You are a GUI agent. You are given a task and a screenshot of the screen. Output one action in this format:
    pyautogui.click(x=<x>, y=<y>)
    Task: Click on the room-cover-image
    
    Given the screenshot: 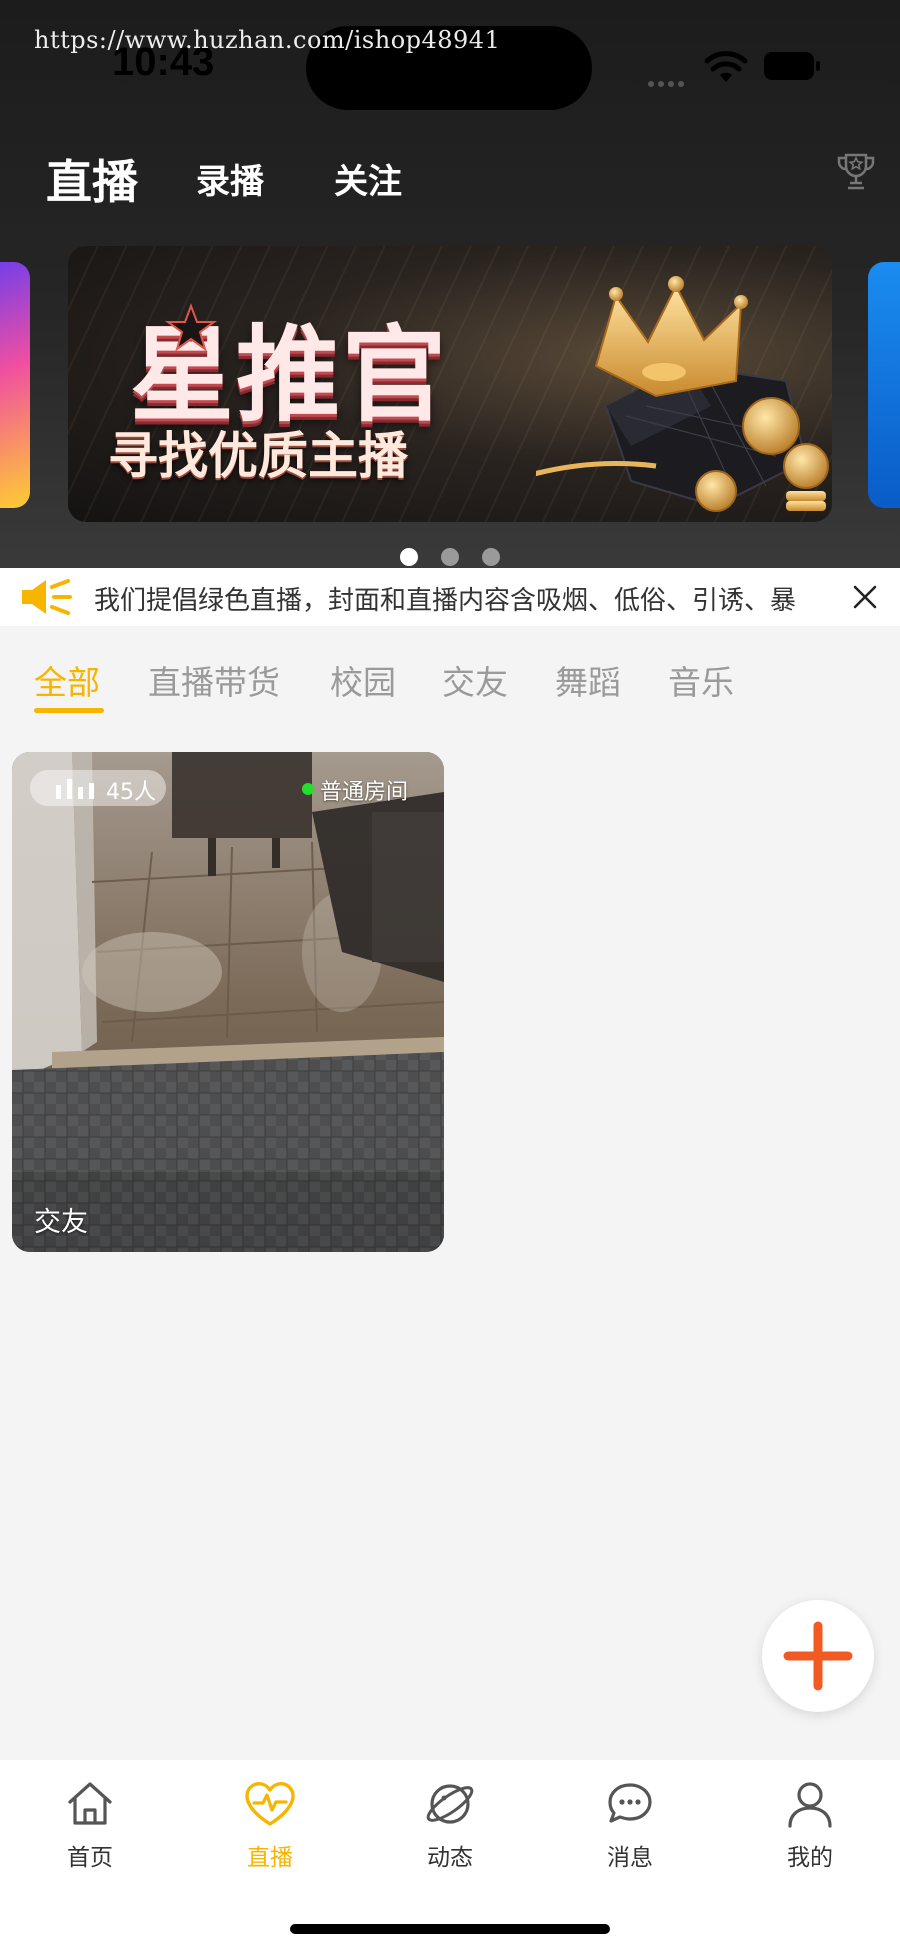 What is the action you would take?
    pyautogui.click(x=228, y=1002)
    